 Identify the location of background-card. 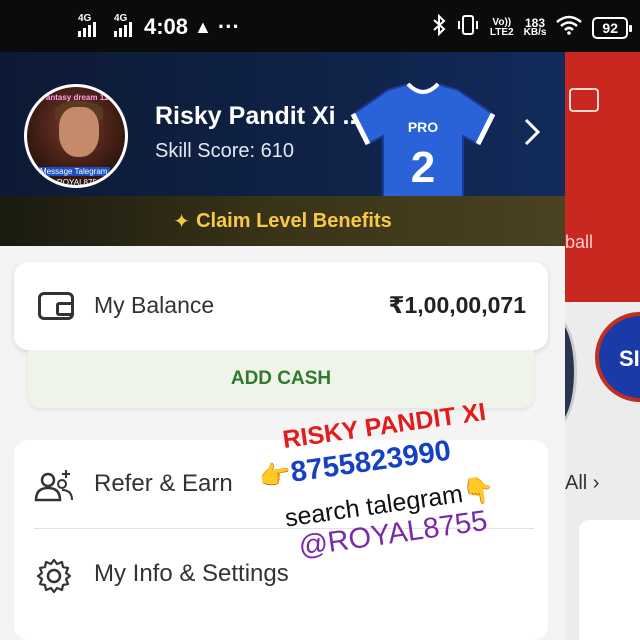
(609, 580).